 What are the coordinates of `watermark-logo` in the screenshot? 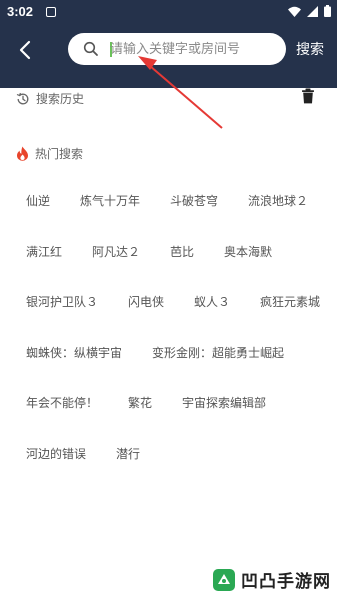 It's located at (224, 579).